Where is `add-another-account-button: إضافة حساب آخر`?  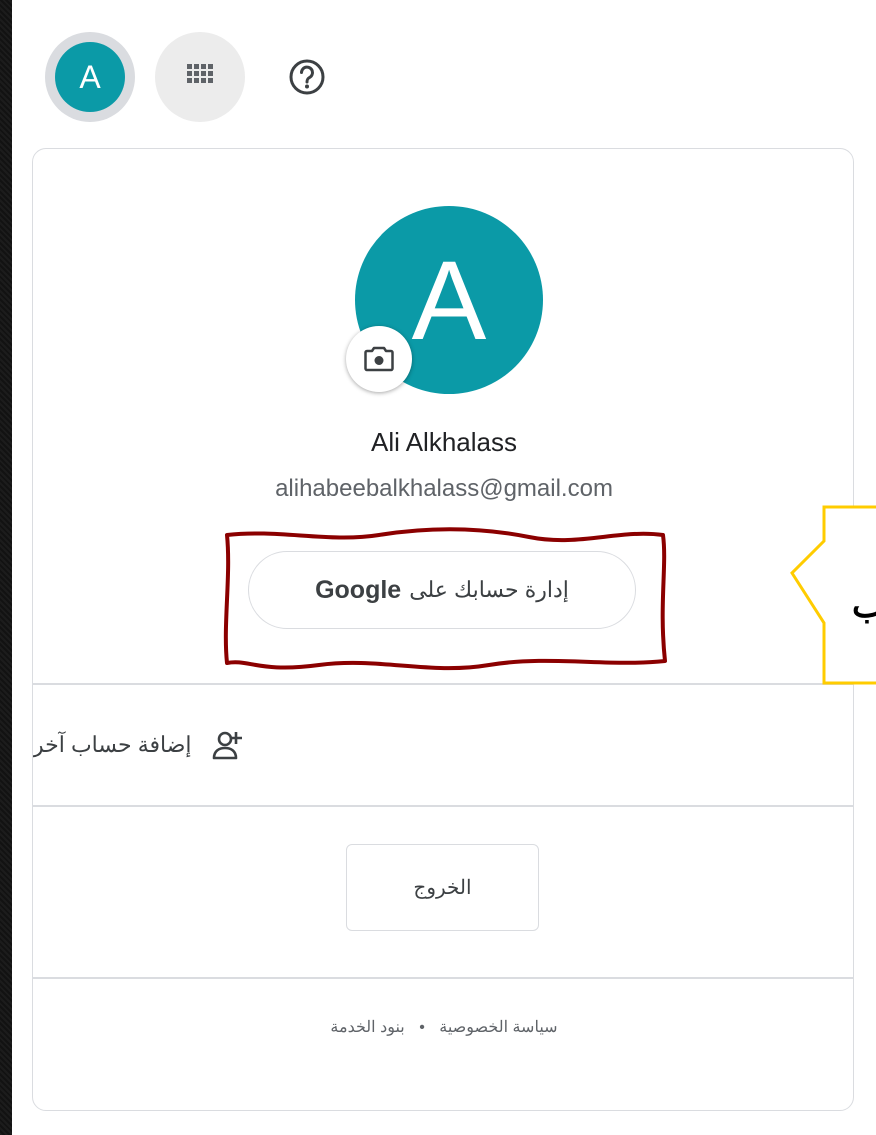
add-another-account-button: إضافة حساب آخر is located at coordinates (443, 745).